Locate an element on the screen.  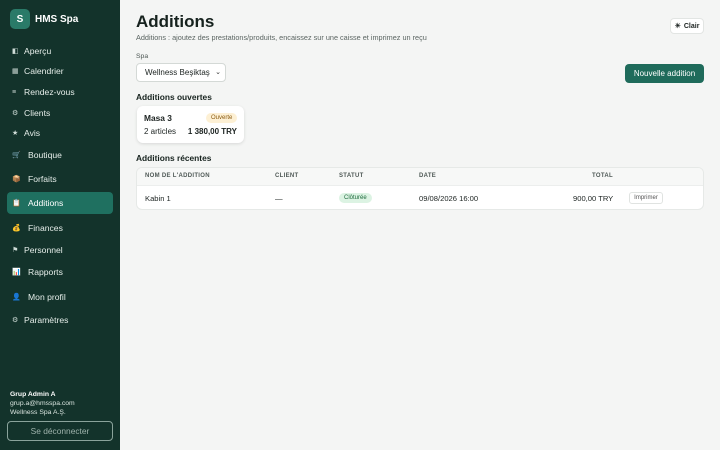
sidebar-item-label: Avis is located at coordinates (32, 133).